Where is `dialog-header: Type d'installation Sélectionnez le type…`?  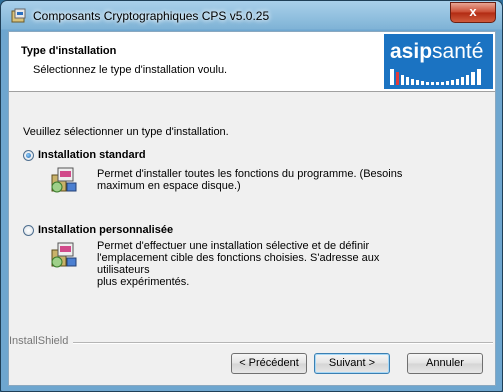
dialog-header: Type d'installation Sélectionnez le type… is located at coordinates (252, 62).